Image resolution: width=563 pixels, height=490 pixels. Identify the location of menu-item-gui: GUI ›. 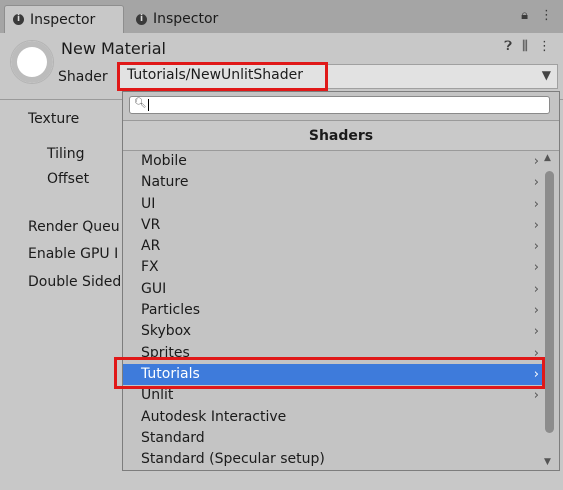
(333, 289).